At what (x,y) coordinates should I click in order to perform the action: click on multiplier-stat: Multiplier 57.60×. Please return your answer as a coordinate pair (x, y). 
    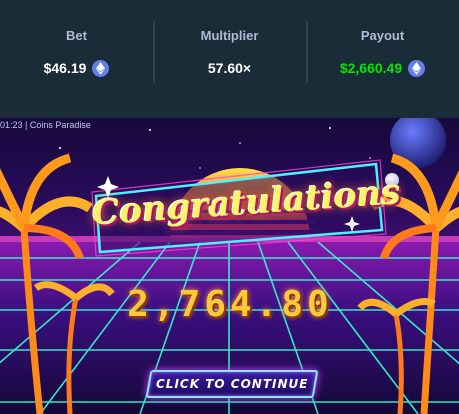
    Looking at the image, I should click on (229, 59).